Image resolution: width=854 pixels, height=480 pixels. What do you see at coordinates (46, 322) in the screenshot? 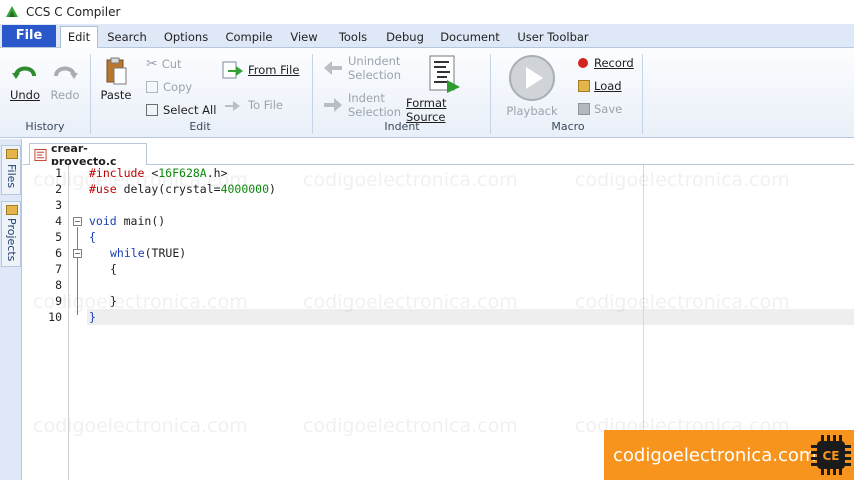
I see `line-number-gutter: 1 2 3 4 5 6 7 8 9 10` at bounding box center [46, 322].